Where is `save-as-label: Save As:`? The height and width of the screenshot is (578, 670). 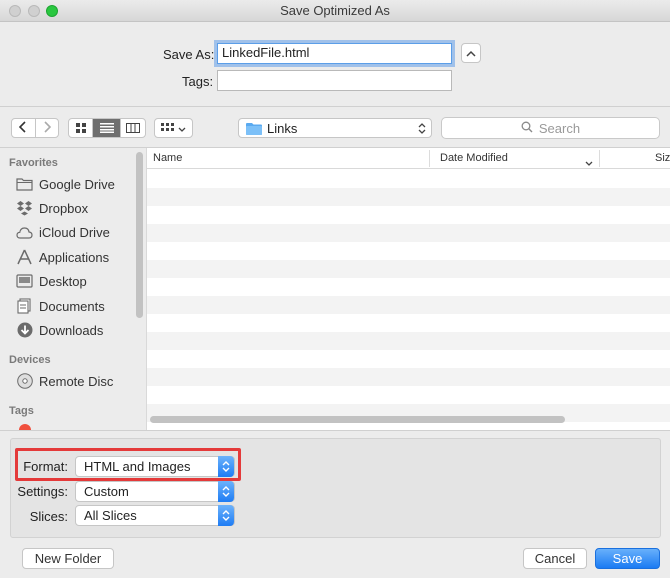
save-as-label: Save As: is located at coordinates (189, 54).